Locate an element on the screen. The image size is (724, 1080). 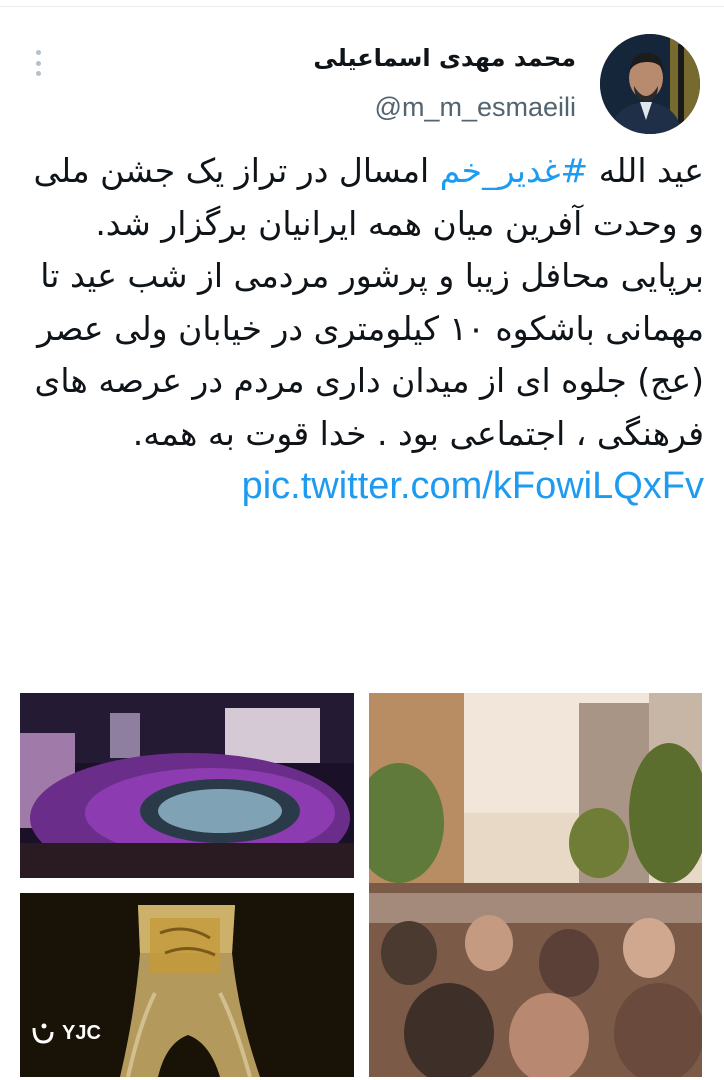
top-divider is located at coordinates (362, 6).